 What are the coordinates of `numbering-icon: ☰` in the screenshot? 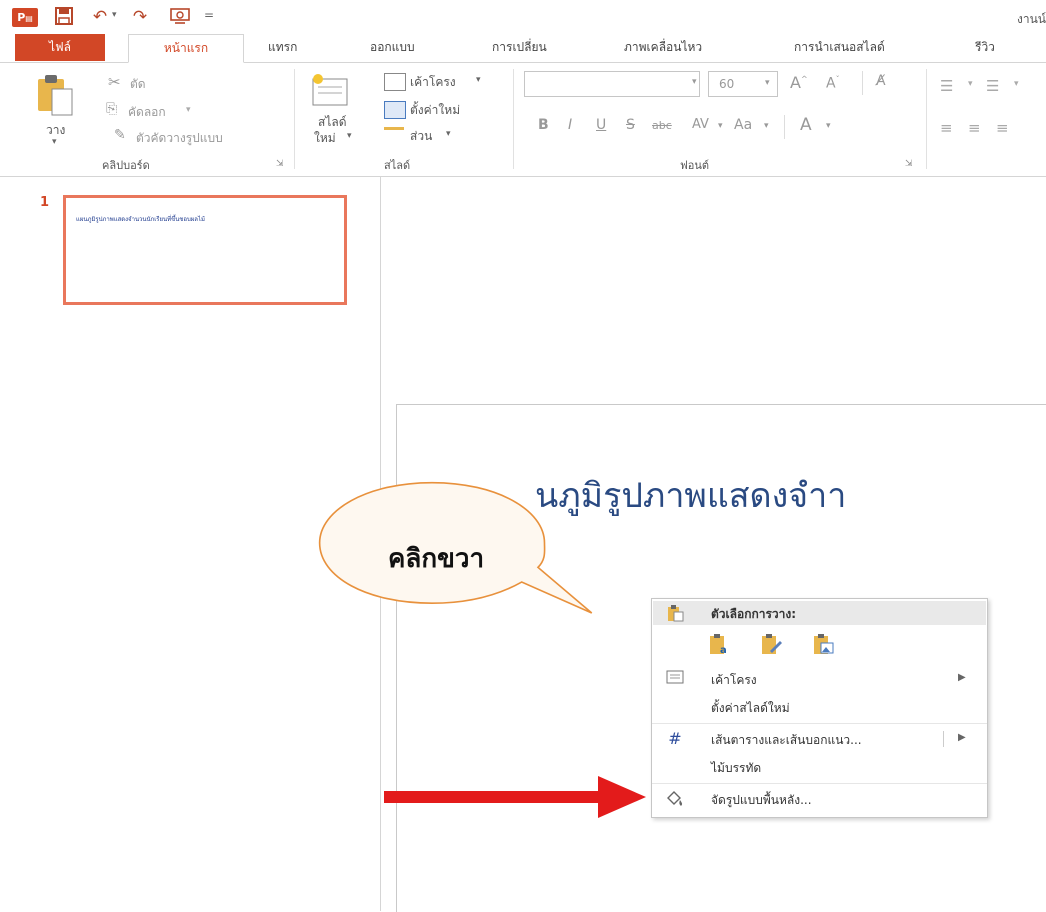 It's located at (992, 86).